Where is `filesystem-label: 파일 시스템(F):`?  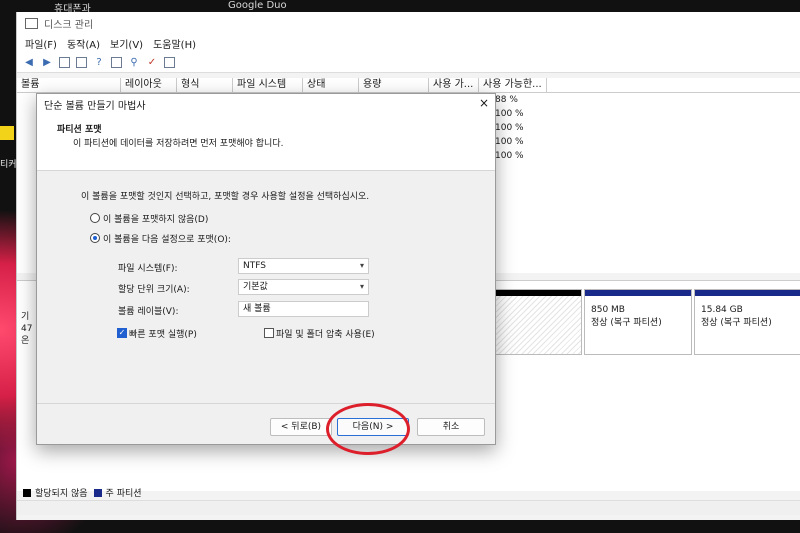 filesystem-label: 파일 시스템(F): is located at coordinates (148, 269).